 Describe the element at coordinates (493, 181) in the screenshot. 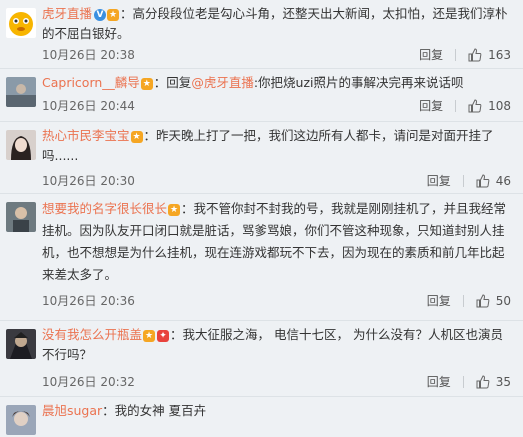

I see `like-button: 46` at that location.